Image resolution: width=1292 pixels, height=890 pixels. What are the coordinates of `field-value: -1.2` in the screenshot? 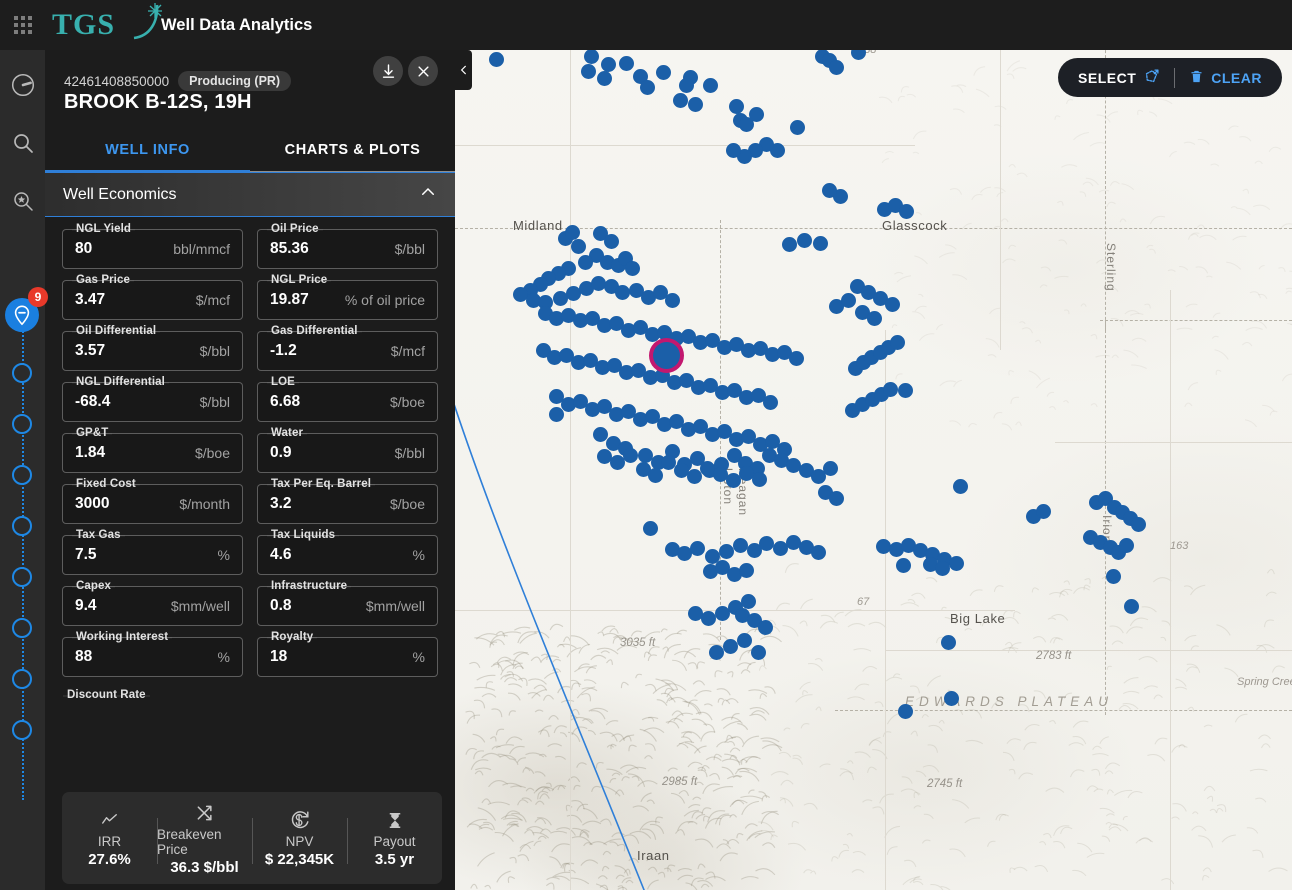 It's located at (283, 351).